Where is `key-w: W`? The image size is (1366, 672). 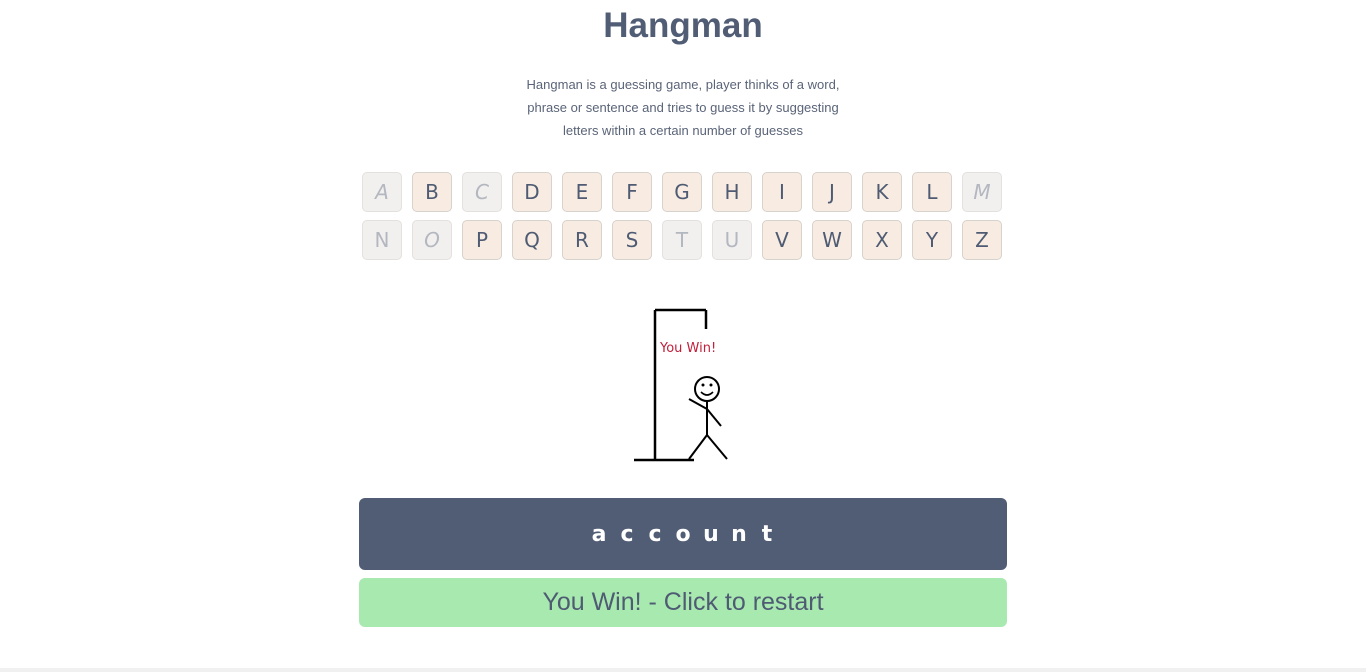 key-w: W is located at coordinates (832, 240).